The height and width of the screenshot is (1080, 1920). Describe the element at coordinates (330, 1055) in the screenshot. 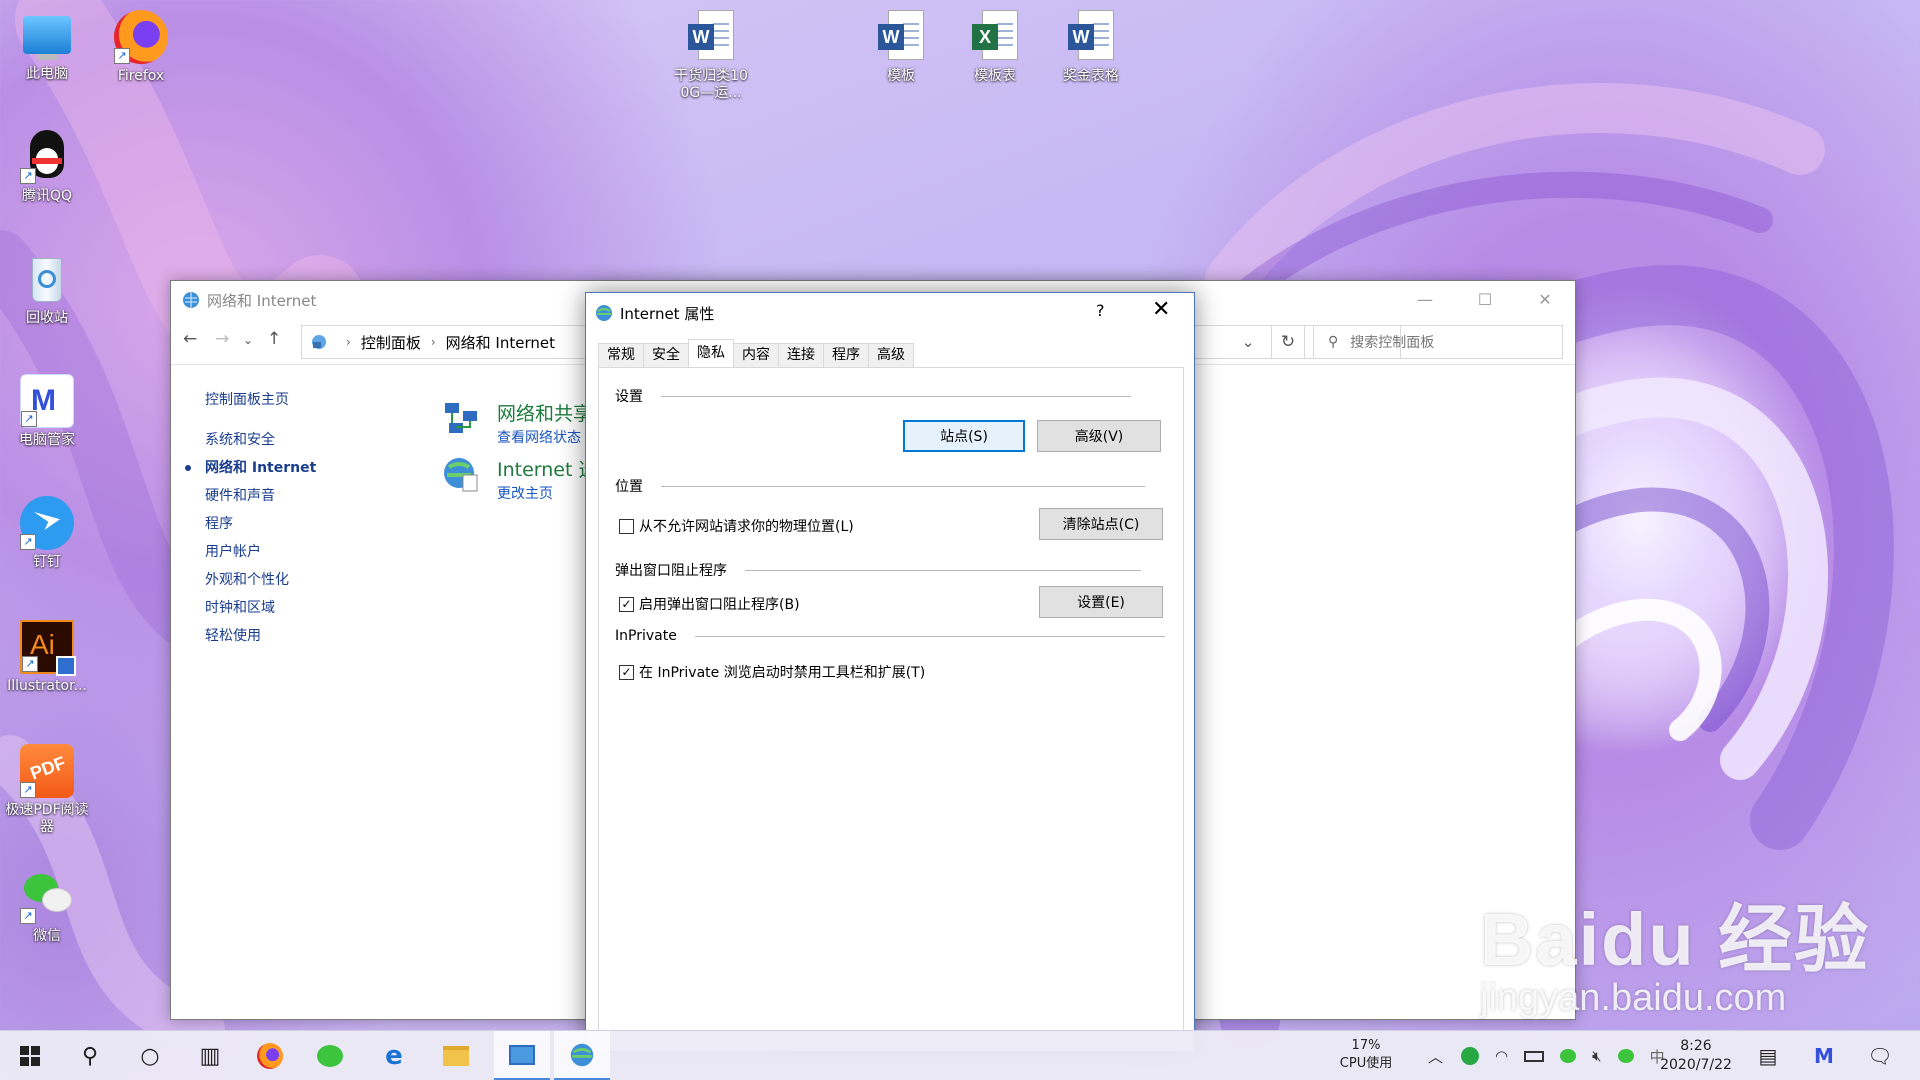

I see `taskbar-wechat-icon` at that location.